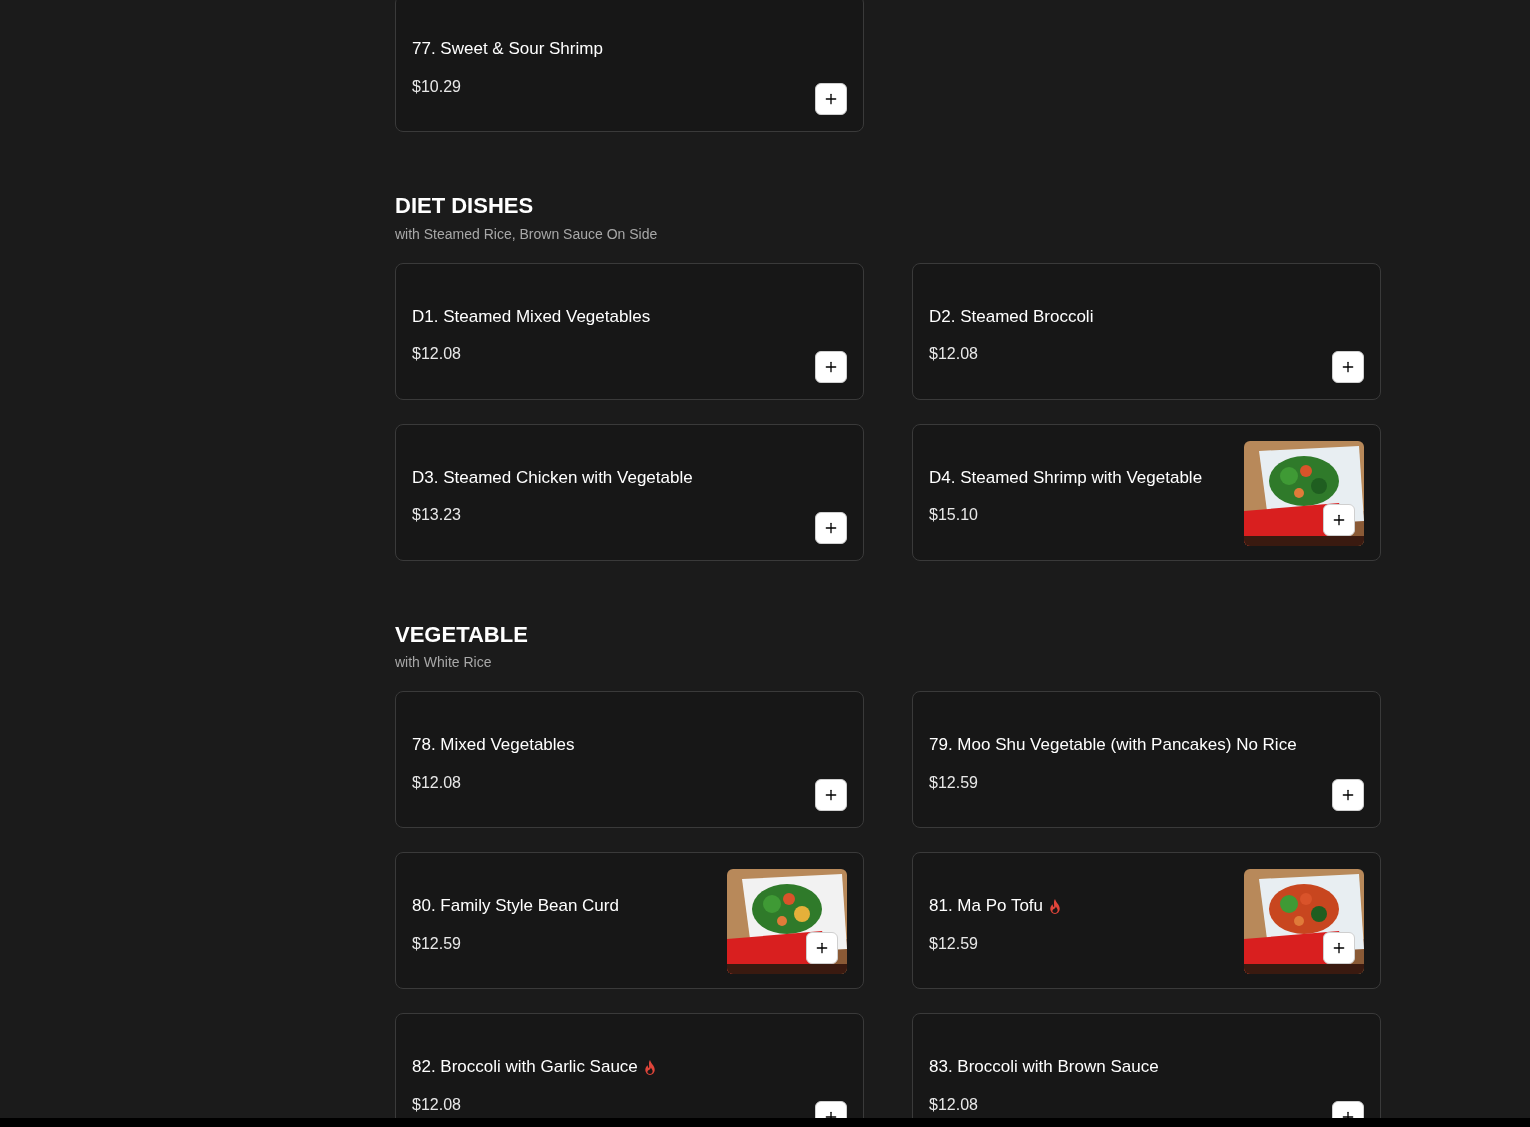  Describe the element at coordinates (1011, 316) in the screenshot. I see `item-name: D2. Steamed Broccoli` at that location.